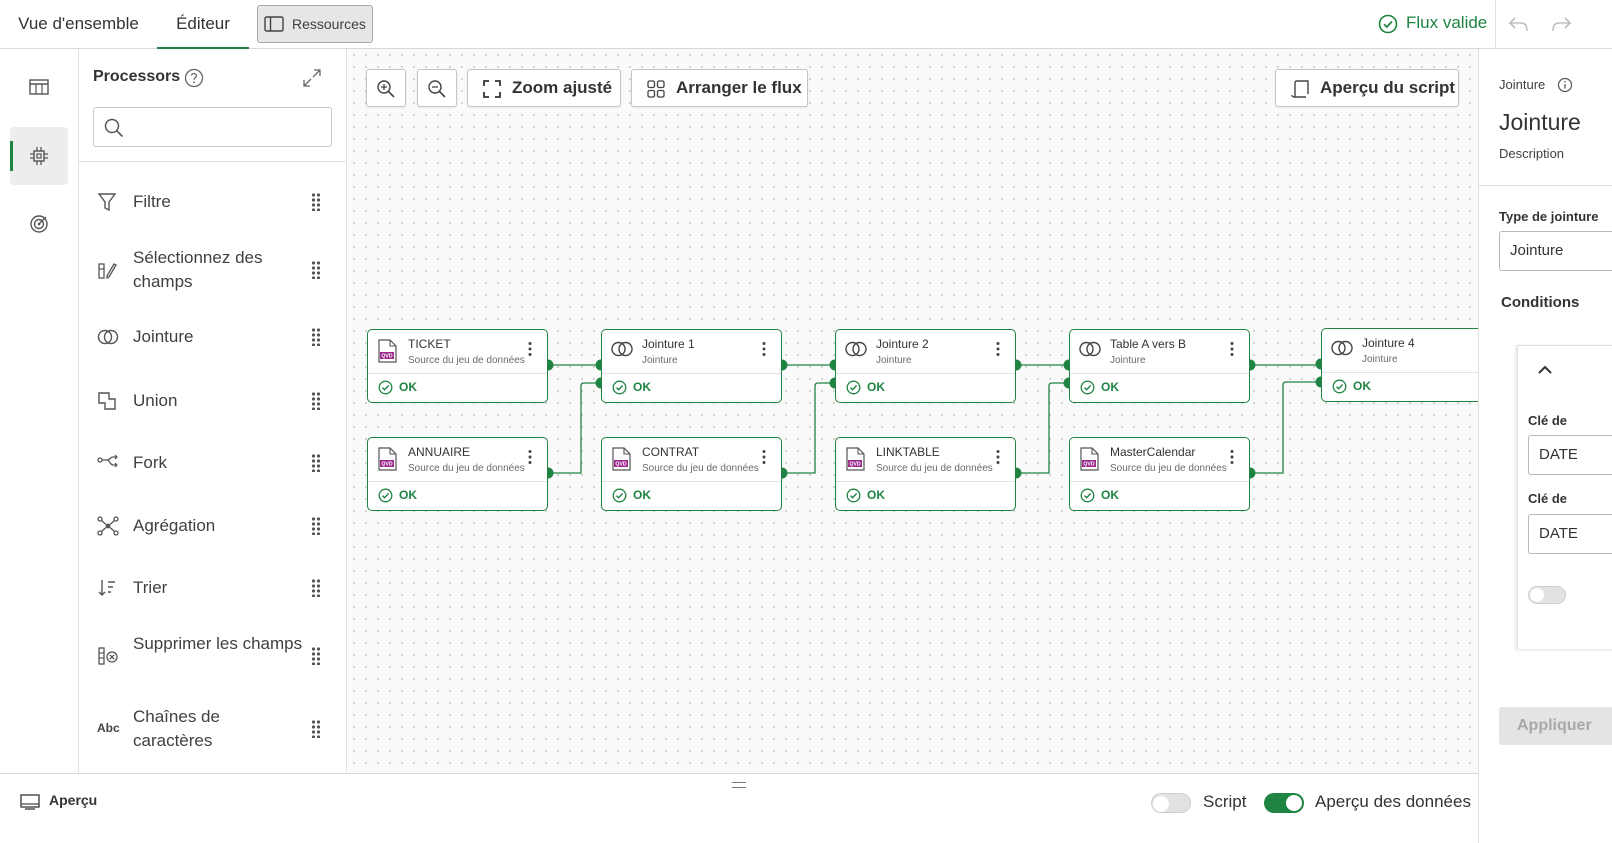 The width and height of the screenshot is (1612, 843). I want to click on rail-processors, so click(39, 156).